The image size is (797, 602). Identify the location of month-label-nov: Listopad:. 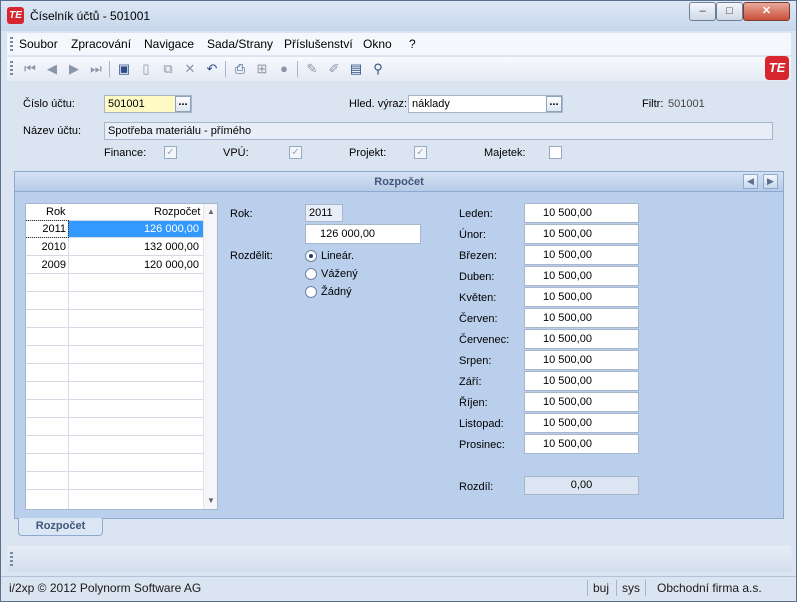
(481, 424).